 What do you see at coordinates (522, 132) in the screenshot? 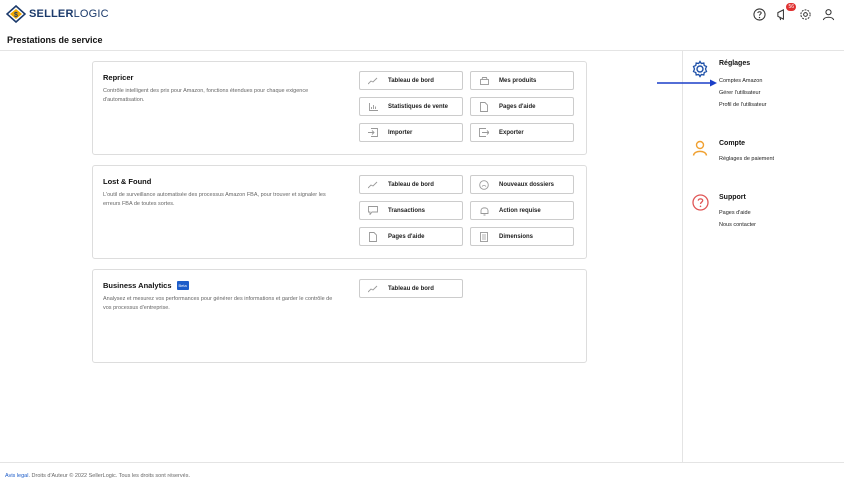
I see `repricer-export-button: Exporter` at bounding box center [522, 132].